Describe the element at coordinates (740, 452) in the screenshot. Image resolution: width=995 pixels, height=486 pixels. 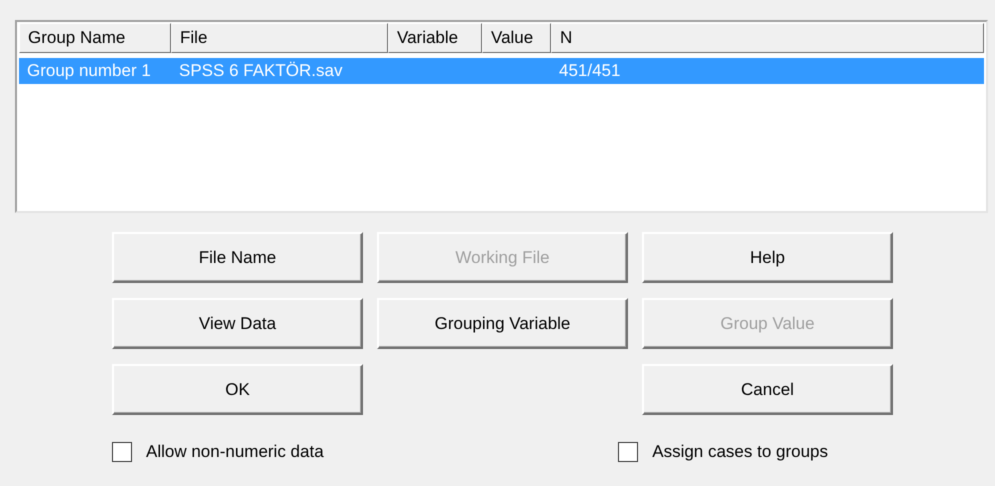
I see `checkbox-label: Assign cases to groups` at that location.